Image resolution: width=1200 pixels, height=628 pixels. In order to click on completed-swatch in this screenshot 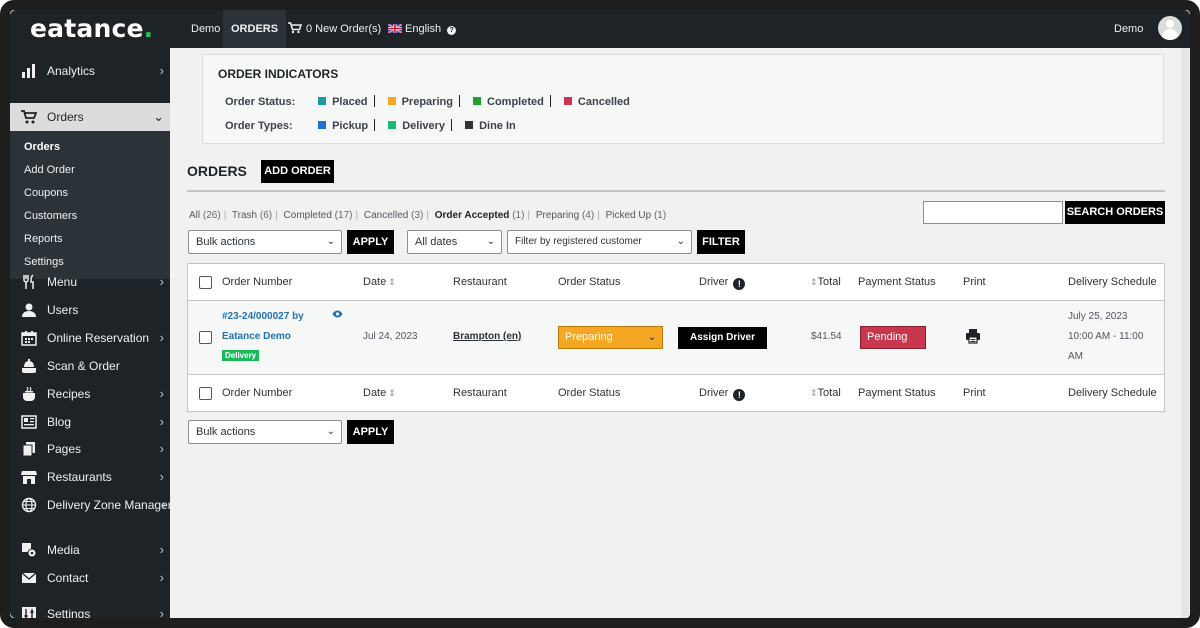, I will do `click(477, 101)`.